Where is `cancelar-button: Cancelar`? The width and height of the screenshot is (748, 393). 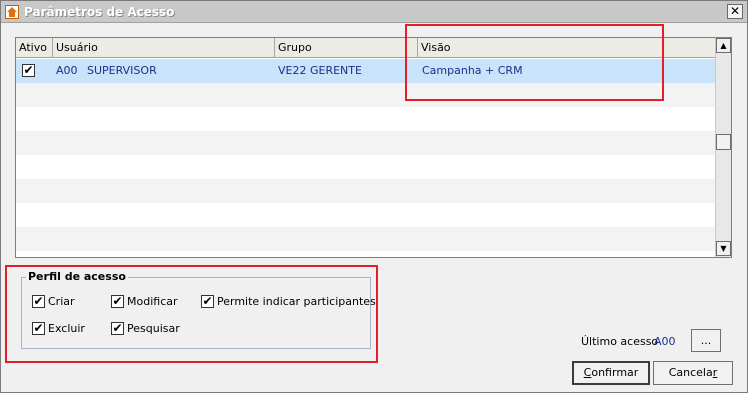 cancelar-button: Cancelar is located at coordinates (693, 373).